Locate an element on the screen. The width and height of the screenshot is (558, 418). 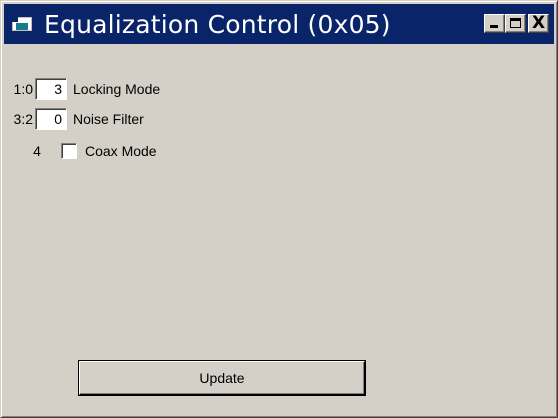
maximize-icon is located at coordinates (515, 23).